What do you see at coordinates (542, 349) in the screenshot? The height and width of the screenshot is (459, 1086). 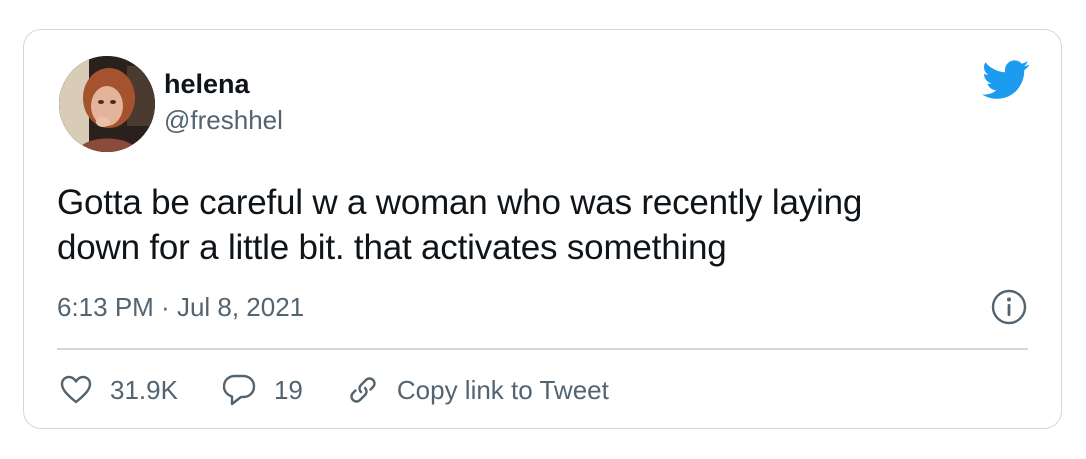 I see `divider` at bounding box center [542, 349].